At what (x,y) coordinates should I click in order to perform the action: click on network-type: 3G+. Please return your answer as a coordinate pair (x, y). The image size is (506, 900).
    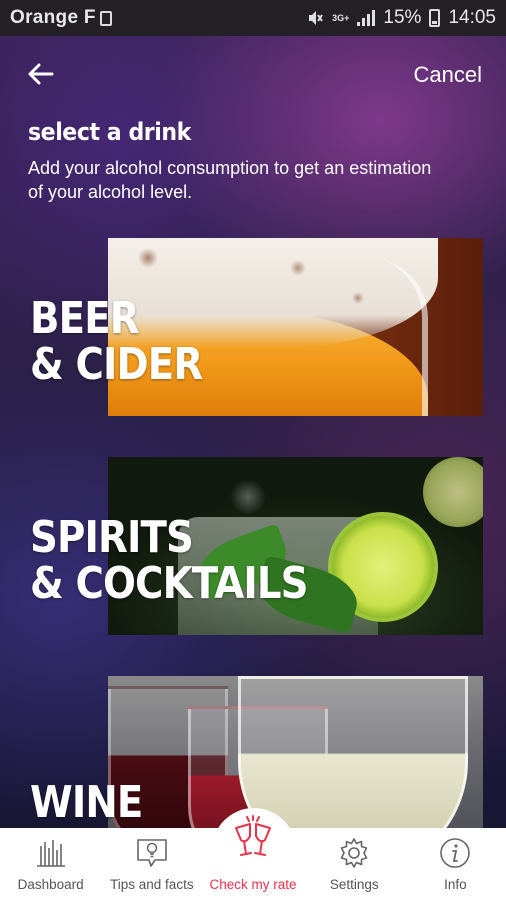
    Looking at the image, I should click on (341, 17).